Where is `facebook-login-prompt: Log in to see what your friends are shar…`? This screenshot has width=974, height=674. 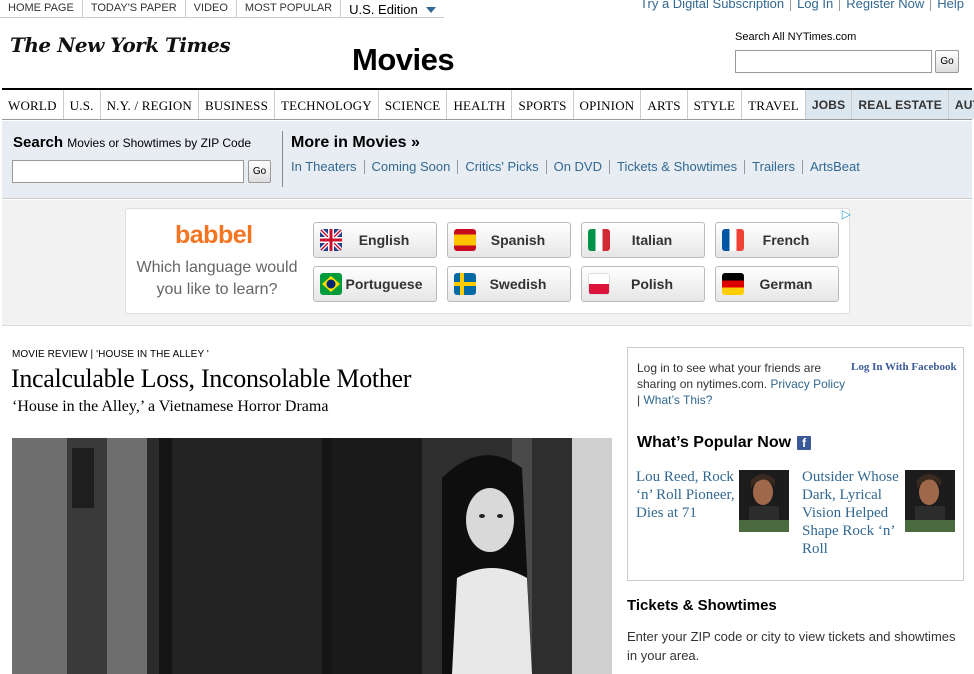
facebook-login-prompt: Log in to see what your friends are shar… is located at coordinates (742, 384).